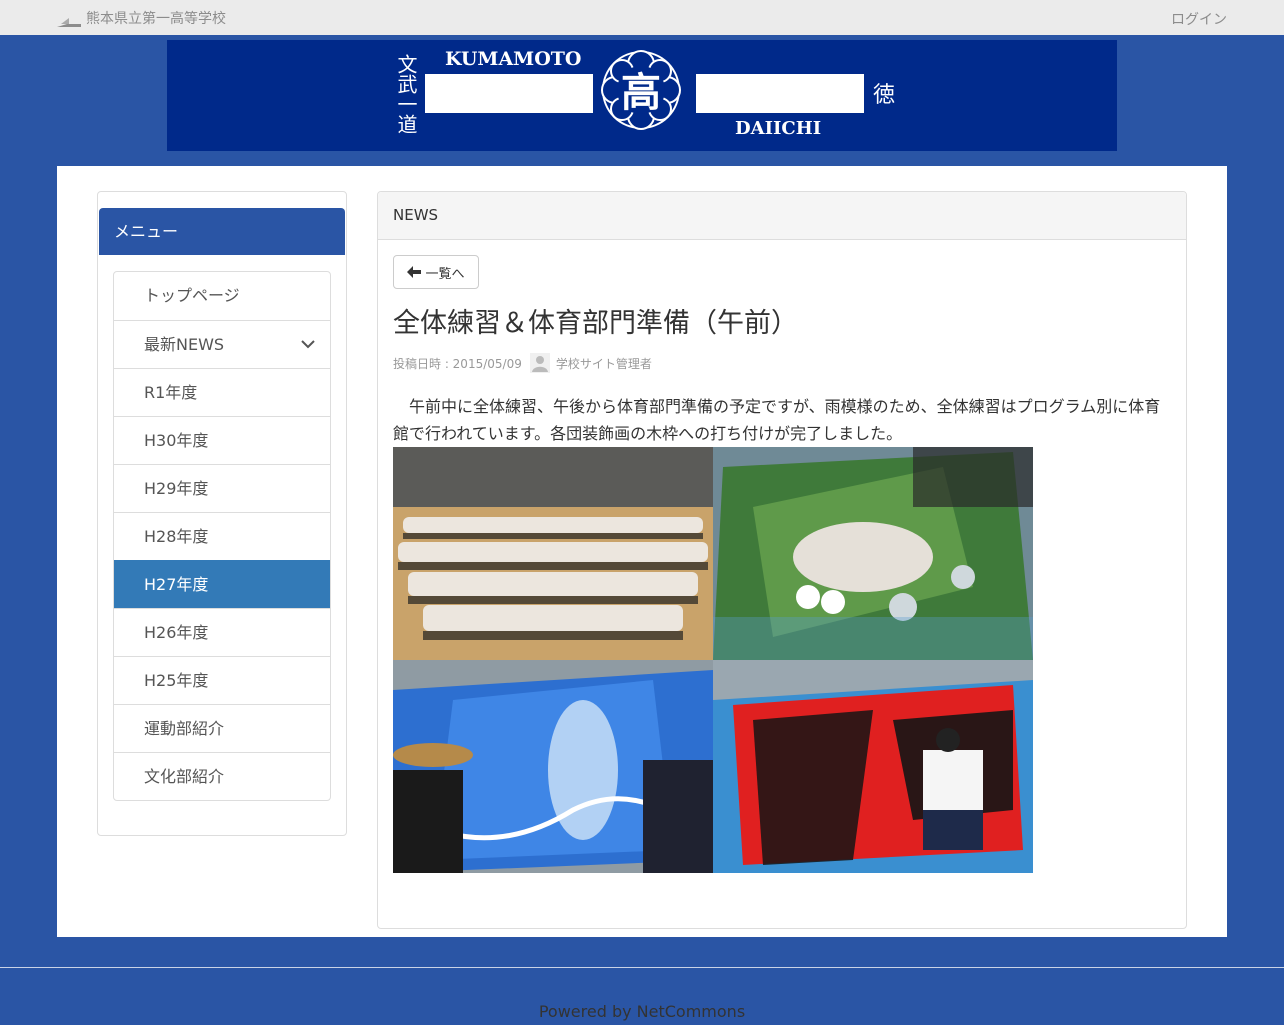 The width and height of the screenshot is (1284, 1025). Describe the element at coordinates (184, 728) in the screenshot. I see `sidebar-item-label: 運動部紹介` at that location.